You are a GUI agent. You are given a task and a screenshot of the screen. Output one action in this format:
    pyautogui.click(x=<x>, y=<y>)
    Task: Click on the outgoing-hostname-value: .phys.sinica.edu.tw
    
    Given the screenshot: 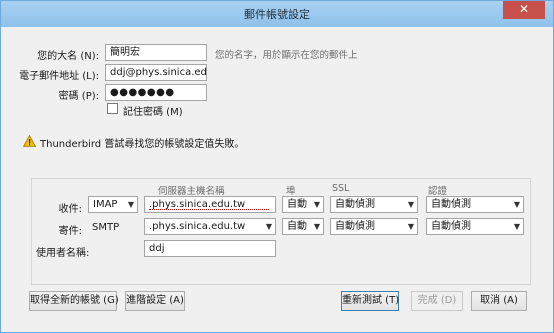 What is the action you would take?
    pyautogui.click(x=197, y=226)
    